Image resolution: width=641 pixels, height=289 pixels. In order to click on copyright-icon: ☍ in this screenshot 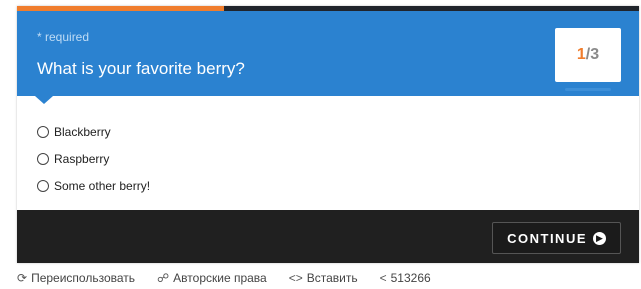, I will do `click(163, 278)`.